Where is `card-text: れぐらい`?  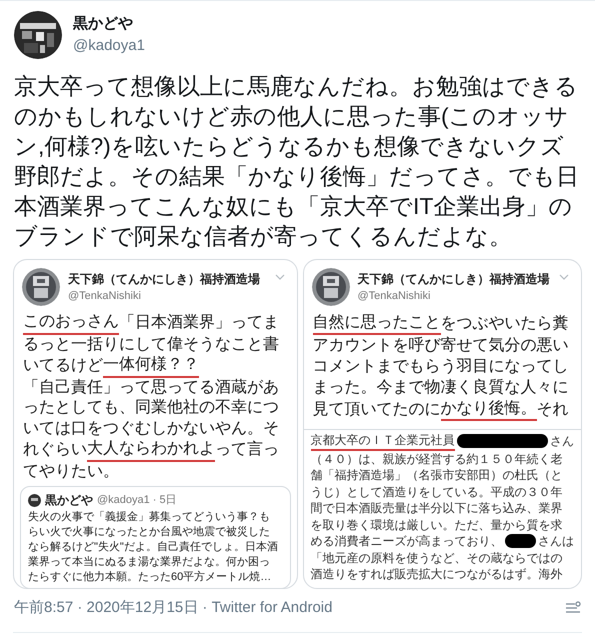 card-text: れぐらい is located at coordinates (55, 450).